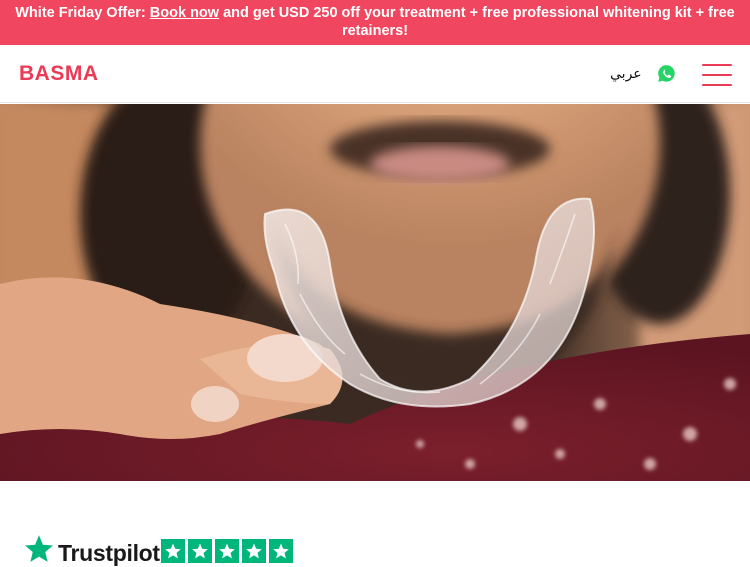 The width and height of the screenshot is (750, 567). What do you see at coordinates (717, 75) in the screenshot?
I see `hamburger-menu-icon` at bounding box center [717, 75].